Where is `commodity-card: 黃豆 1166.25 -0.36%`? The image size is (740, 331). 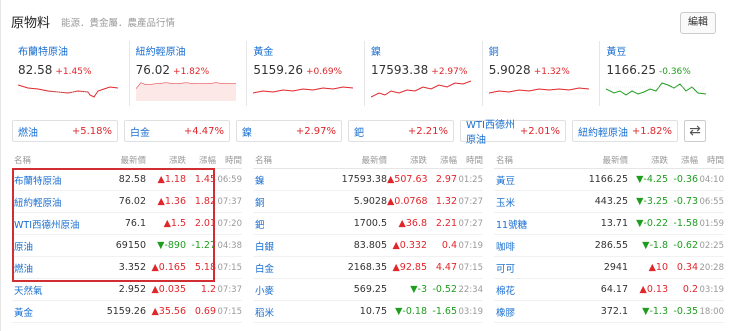
commodity-card: 黃豆 1166.25 -0.36% is located at coordinates (658, 73).